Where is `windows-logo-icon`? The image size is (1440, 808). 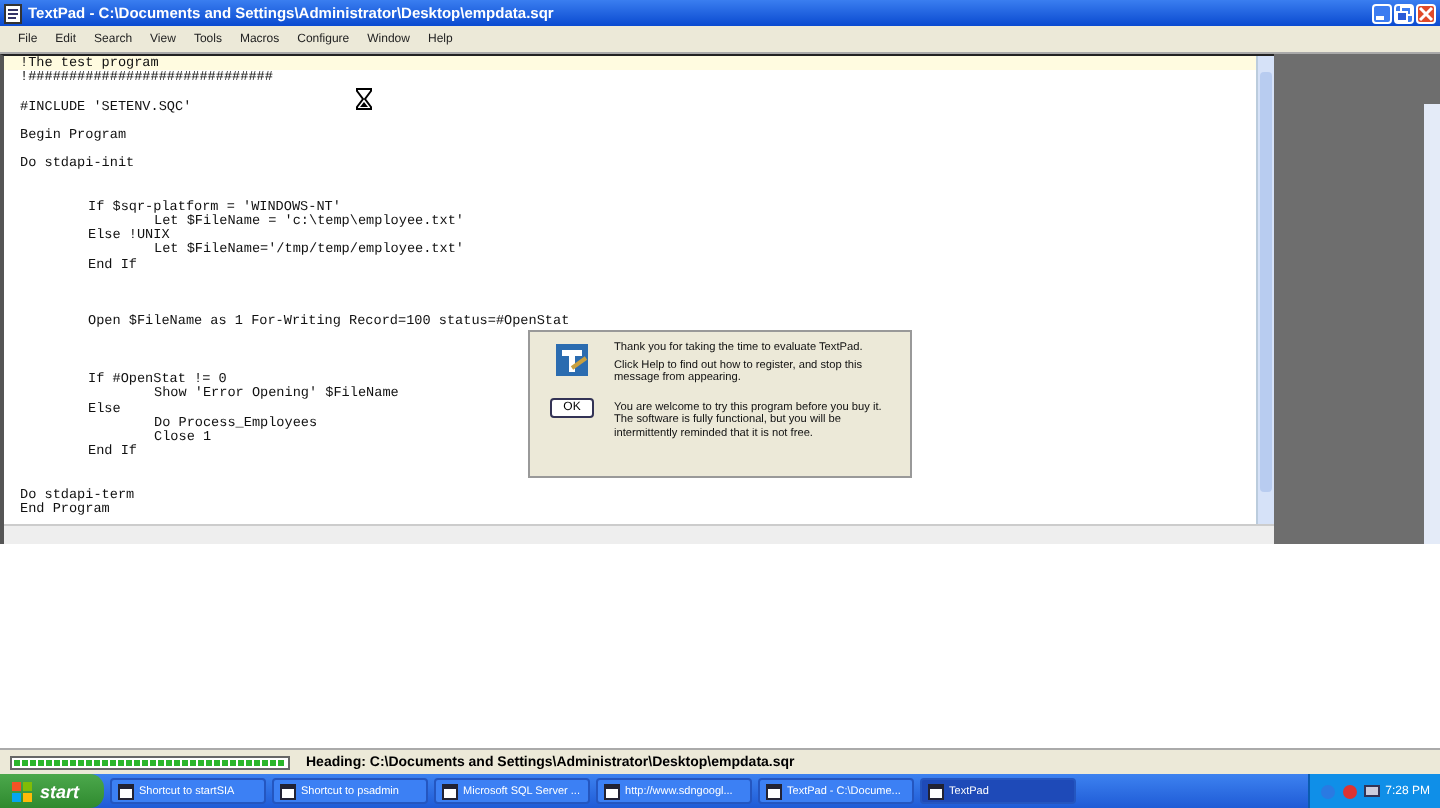
windows-logo-icon is located at coordinates (22, 791).